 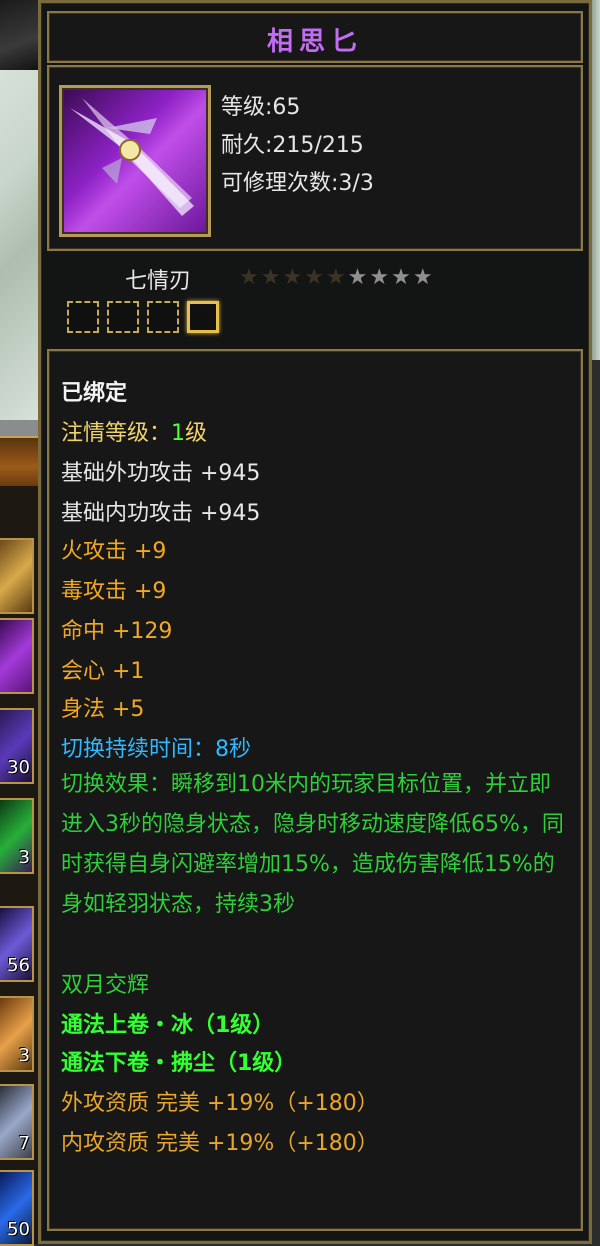 What do you see at coordinates (105, 985) in the screenshot?
I see `set-name: 双月交辉` at bounding box center [105, 985].